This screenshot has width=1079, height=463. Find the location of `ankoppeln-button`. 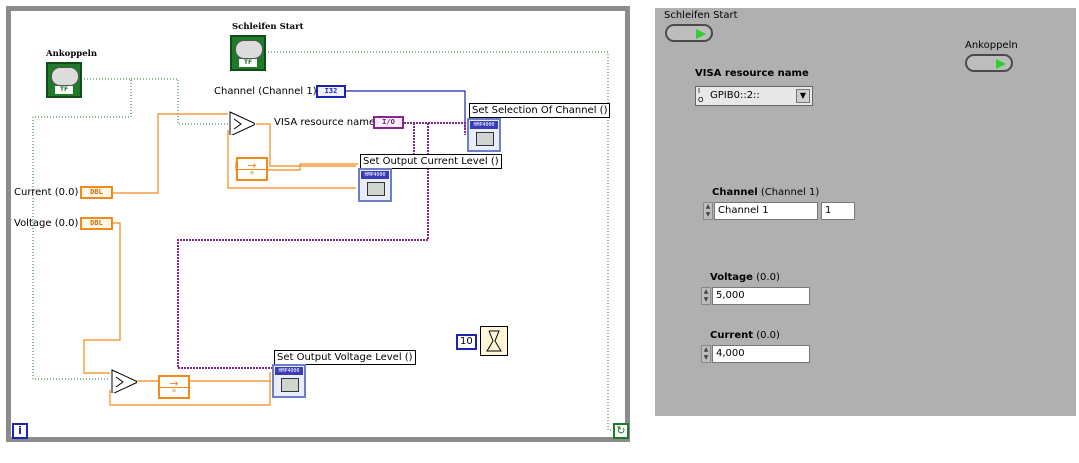

ankoppeln-button is located at coordinates (989, 63).